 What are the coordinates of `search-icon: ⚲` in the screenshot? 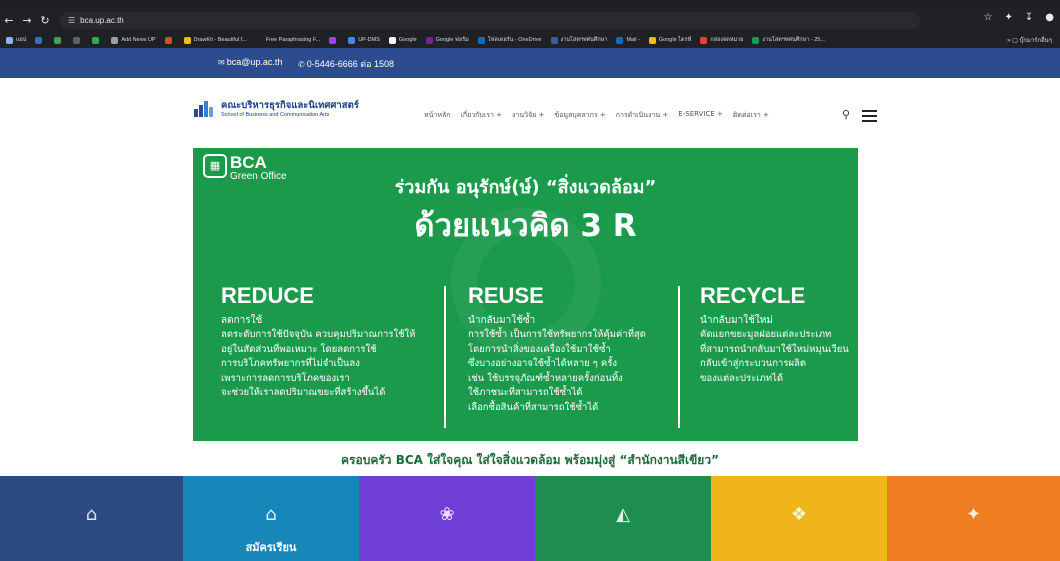 It's located at (846, 114).